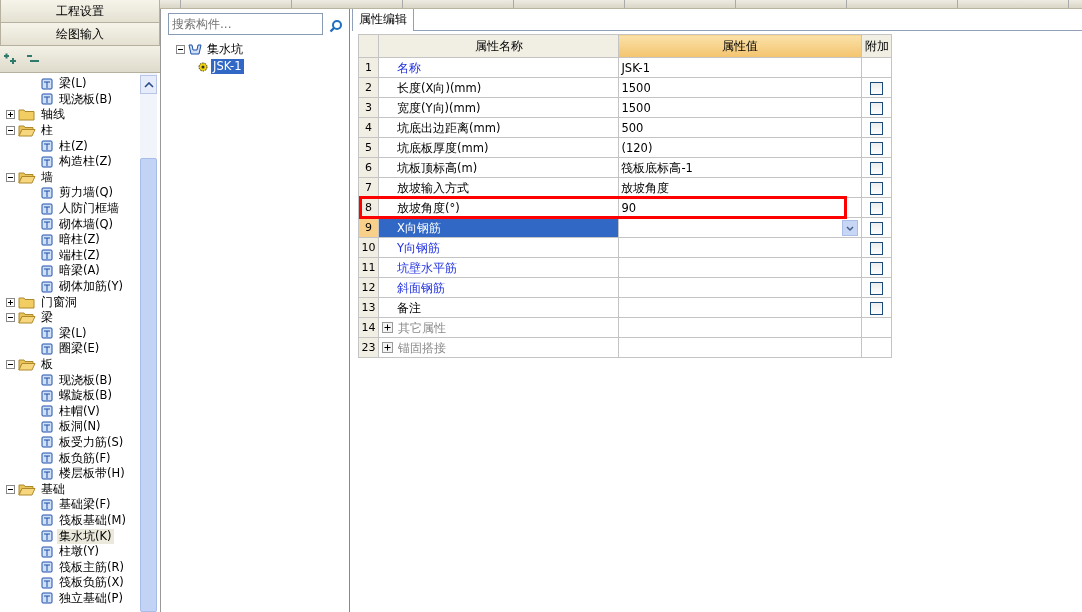 Image resolution: width=1082 pixels, height=612 pixels. What do you see at coordinates (409, 67) in the screenshot?
I see `property-name: 名称` at bounding box center [409, 67].